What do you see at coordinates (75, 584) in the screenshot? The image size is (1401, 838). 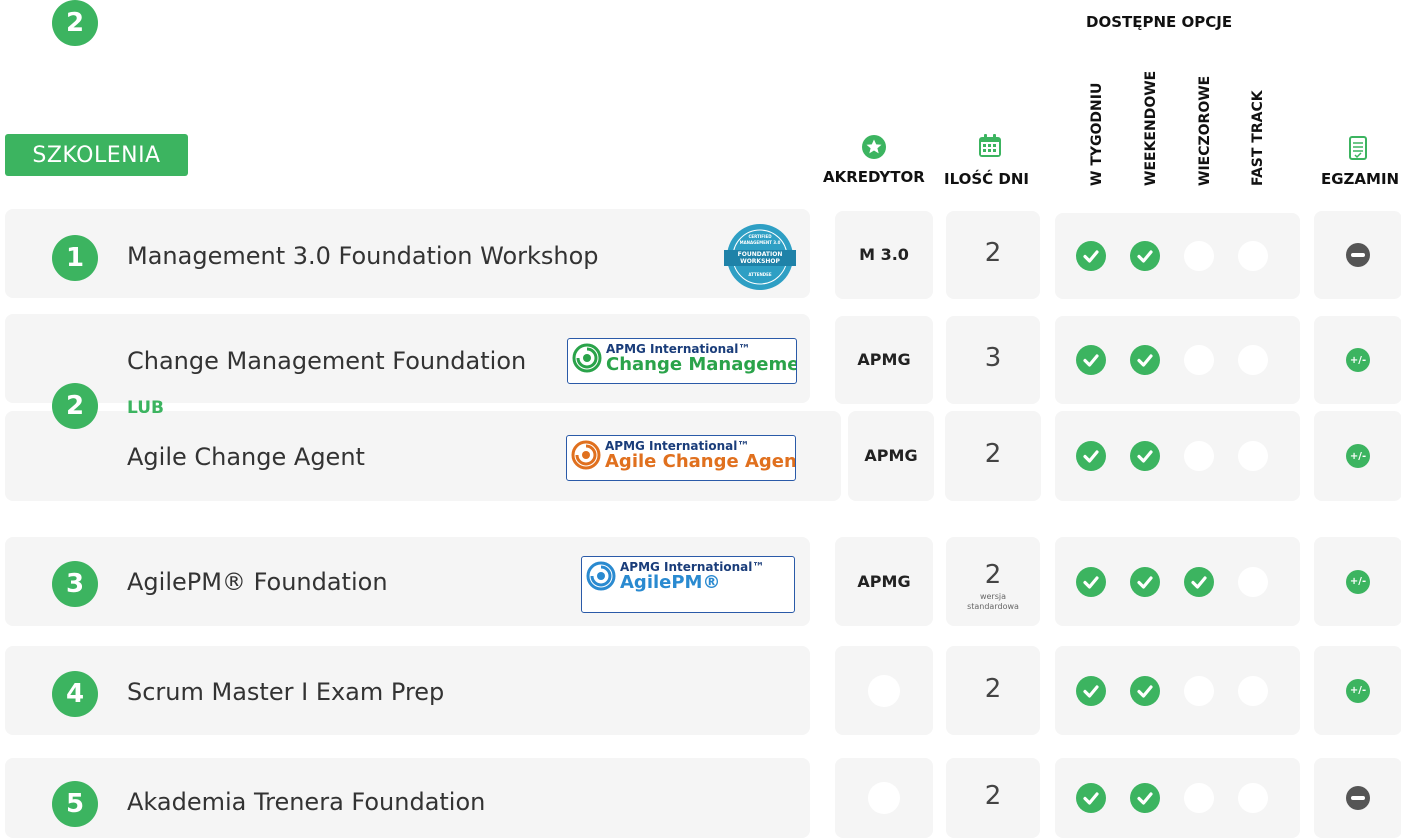 I see `course-number-badge: 3` at bounding box center [75, 584].